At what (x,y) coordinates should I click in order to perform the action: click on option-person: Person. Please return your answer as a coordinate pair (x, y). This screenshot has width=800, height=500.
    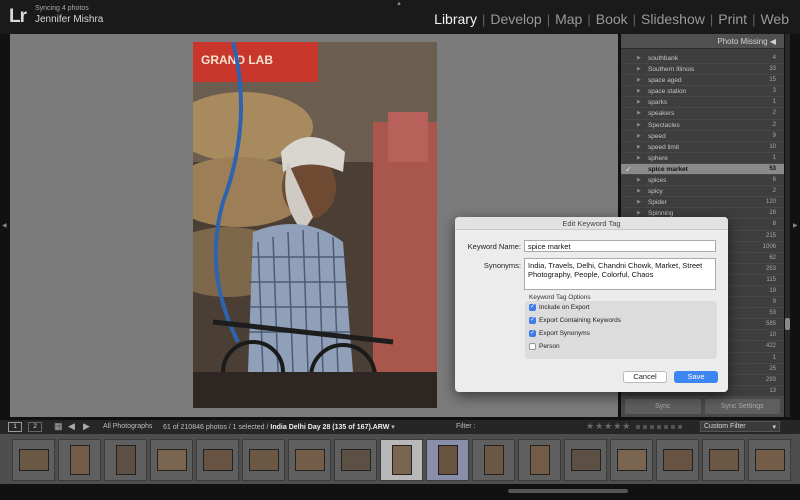
    Looking at the image, I should click on (544, 346).